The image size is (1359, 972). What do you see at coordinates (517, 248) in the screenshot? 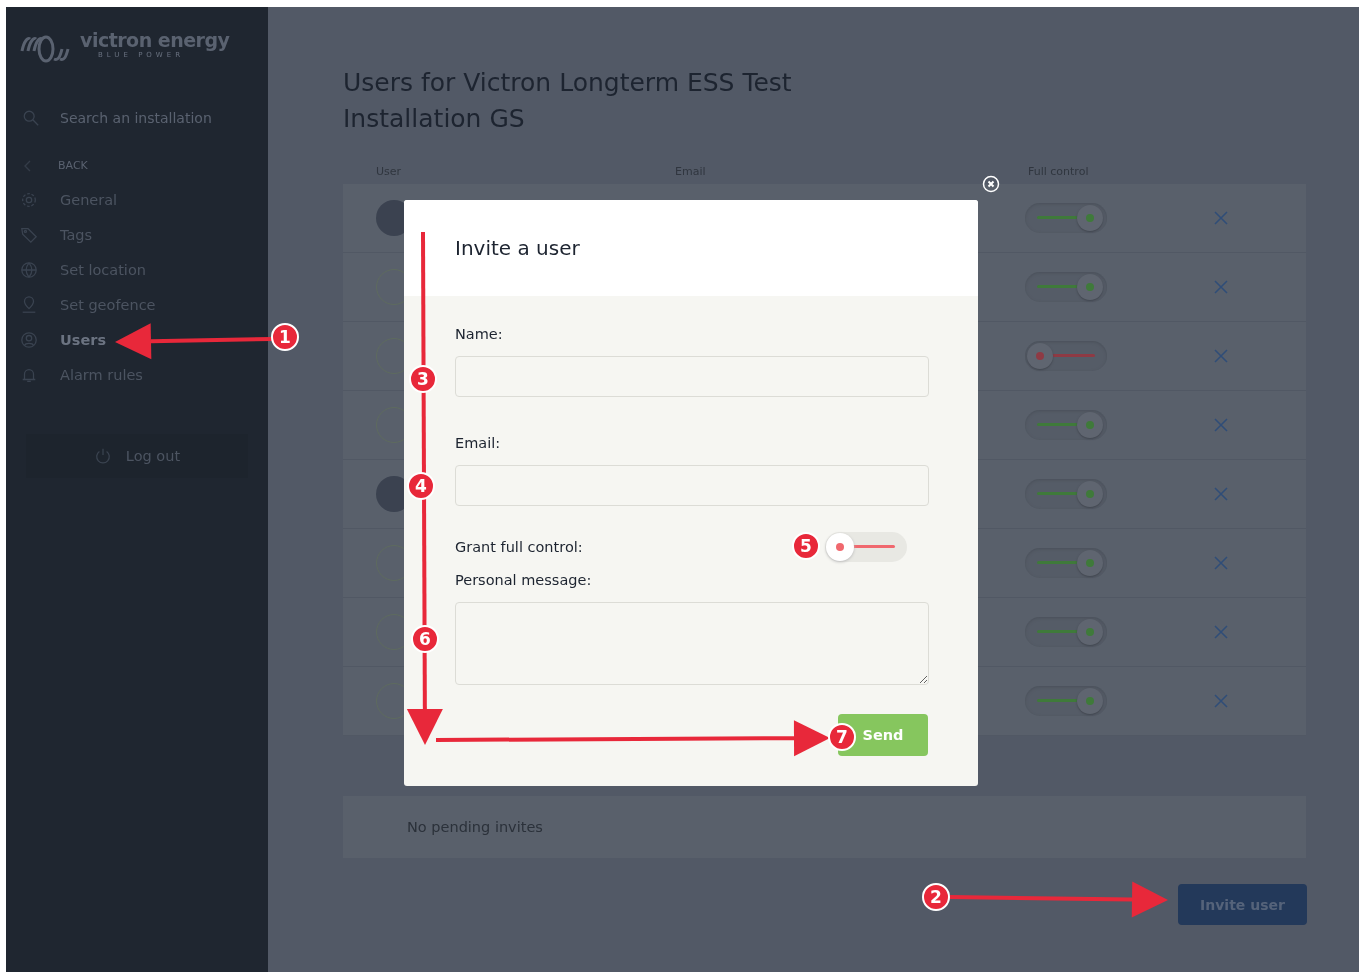
I see `dialog-title: Invite a user` at bounding box center [517, 248].